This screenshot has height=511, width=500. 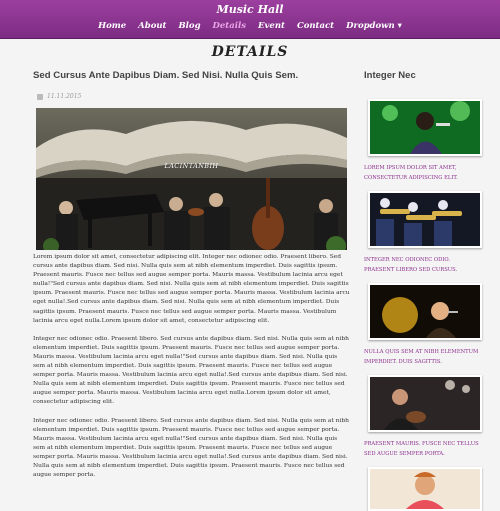 I want to click on hero-overlay-text: LACINTANBIH, so click(x=191, y=166).